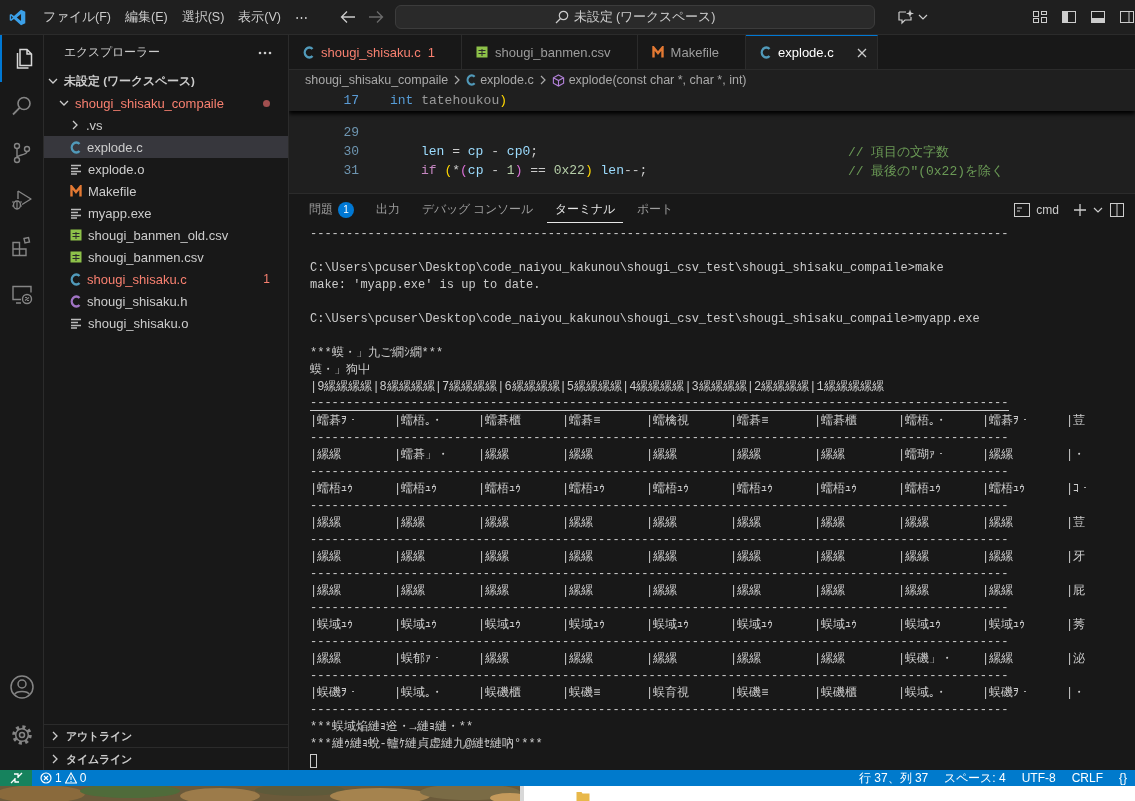 This screenshot has height=801, width=1135. I want to click on board-cell-text: |蜈磯ｦ・, so click(1007, 693).